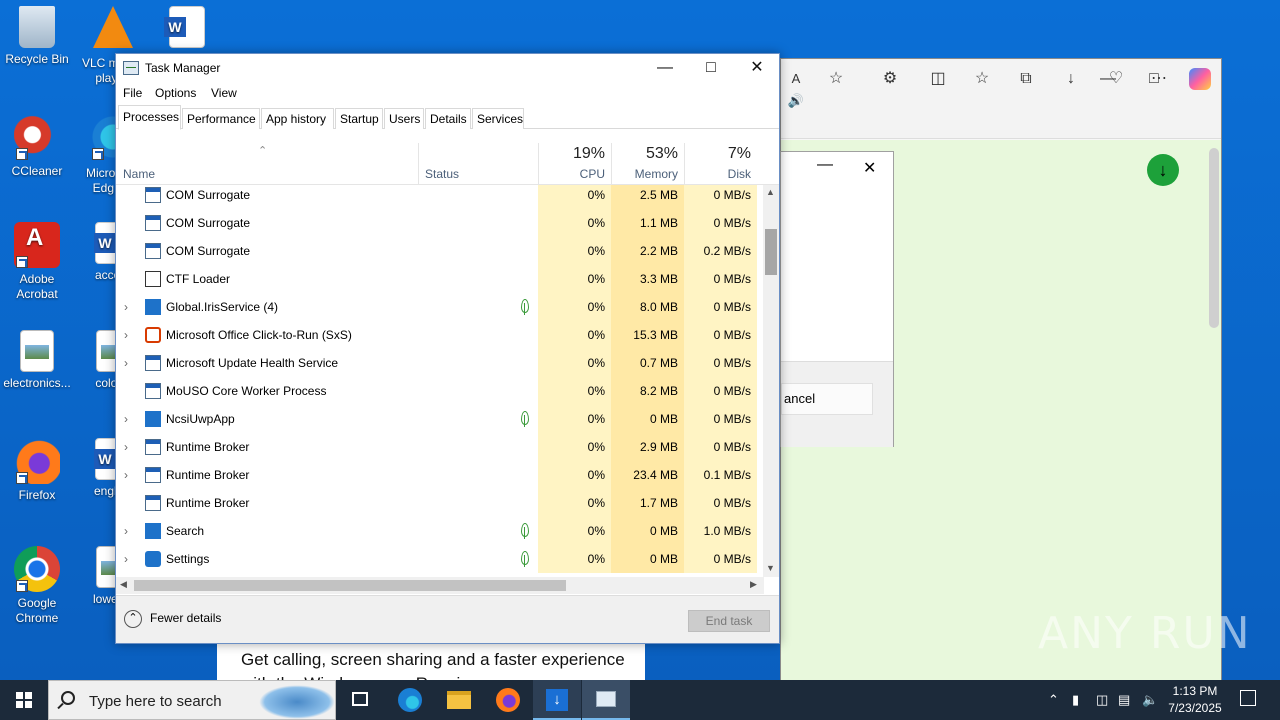 Image resolution: width=1280 pixels, height=720 pixels. Describe the element at coordinates (440, 503) in the screenshot. I see `process-row: Runtime Broker 0% 1.7 MB 0 MB/s` at that location.